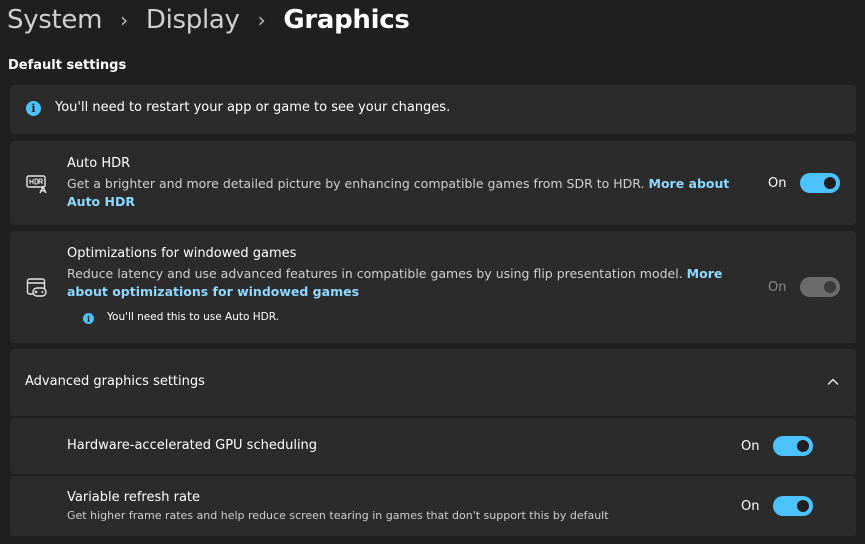 Image resolution: width=865 pixels, height=544 pixels. I want to click on advanced-graphics-header: Advanced graphics settings, so click(433, 382).